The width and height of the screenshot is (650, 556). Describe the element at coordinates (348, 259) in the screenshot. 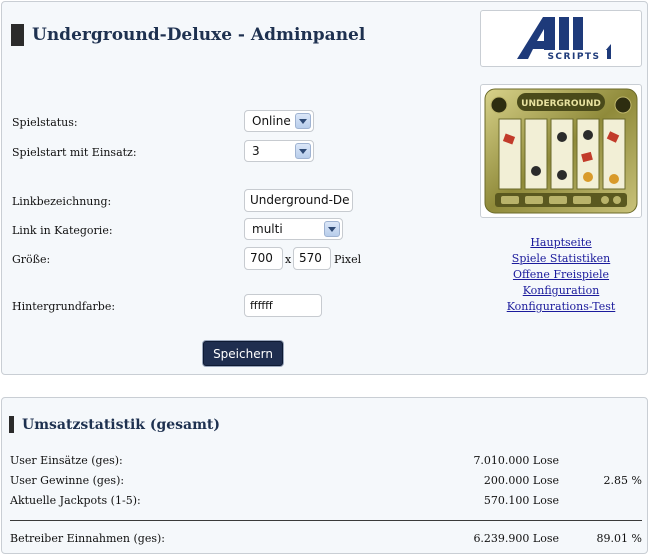

I see `size-unit: Pixel` at that location.